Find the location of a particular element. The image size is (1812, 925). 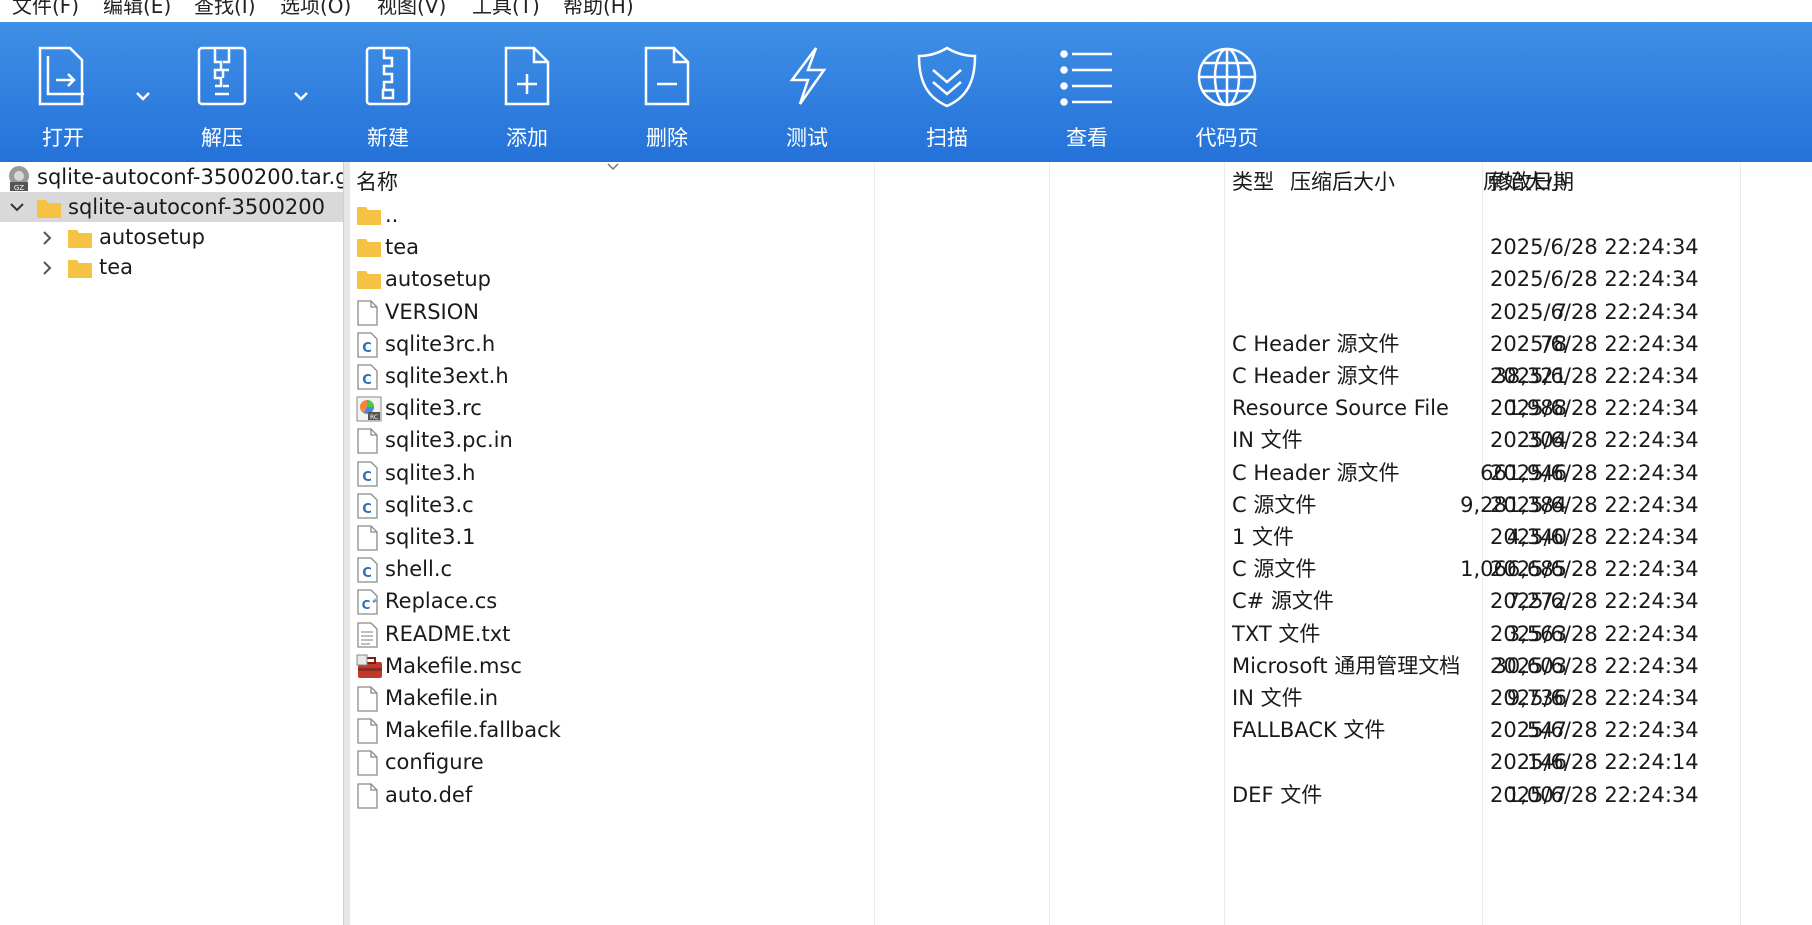

file-name: autosetup is located at coordinates (438, 279).